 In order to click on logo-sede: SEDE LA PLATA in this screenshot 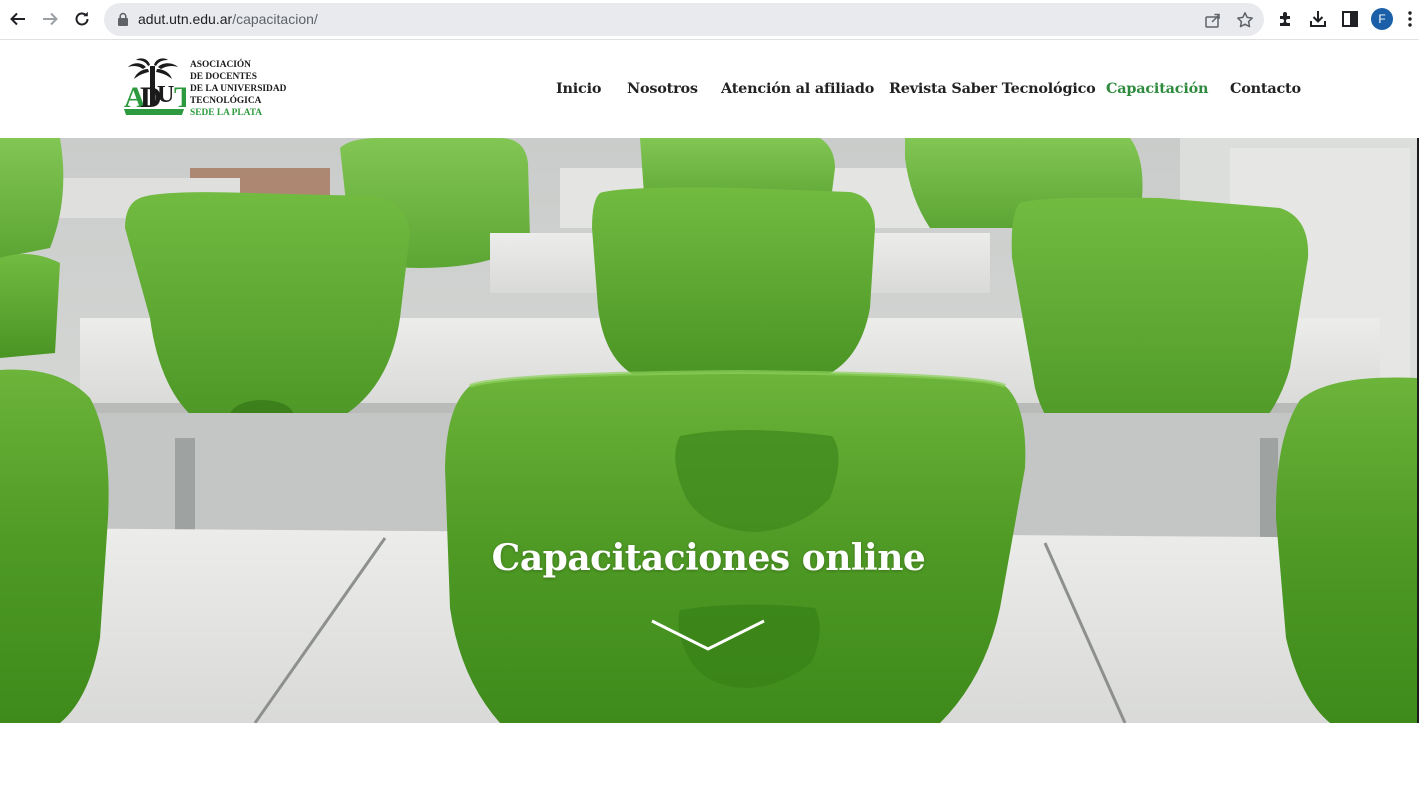, I will do `click(226, 113)`.